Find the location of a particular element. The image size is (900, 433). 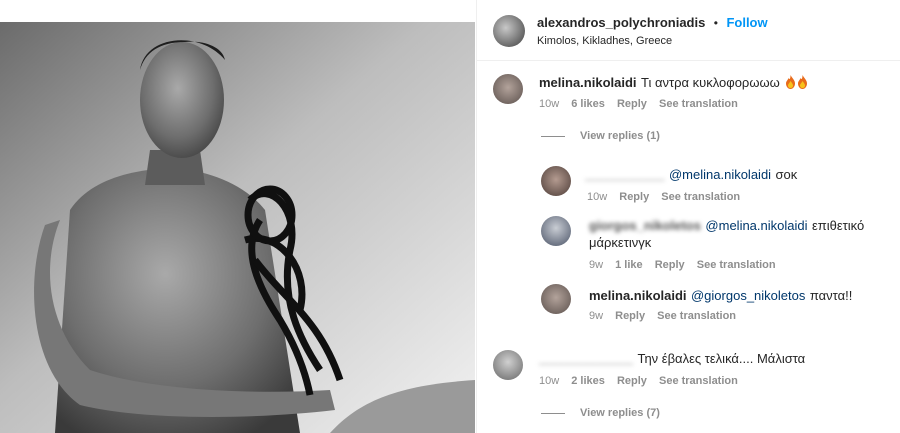

reply-username: melina.nikolaidi is located at coordinates (638, 295).